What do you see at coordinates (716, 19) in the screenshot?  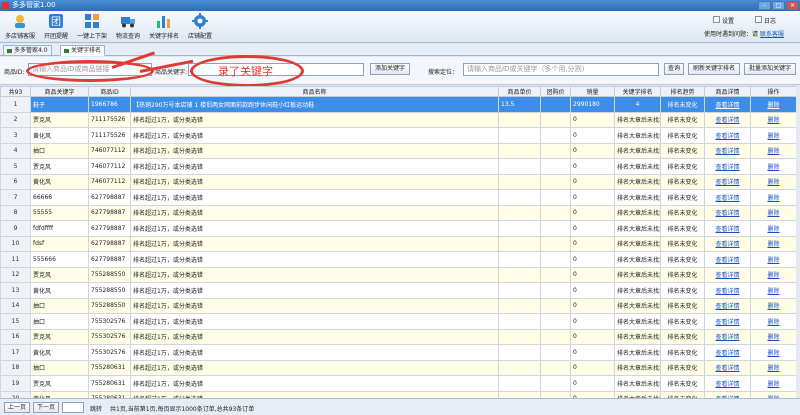 I see `settings-icon` at bounding box center [716, 19].